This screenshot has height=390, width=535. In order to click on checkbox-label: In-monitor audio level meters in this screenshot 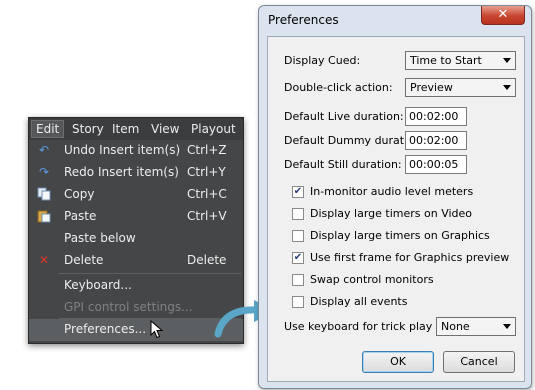, I will do `click(392, 191)`.